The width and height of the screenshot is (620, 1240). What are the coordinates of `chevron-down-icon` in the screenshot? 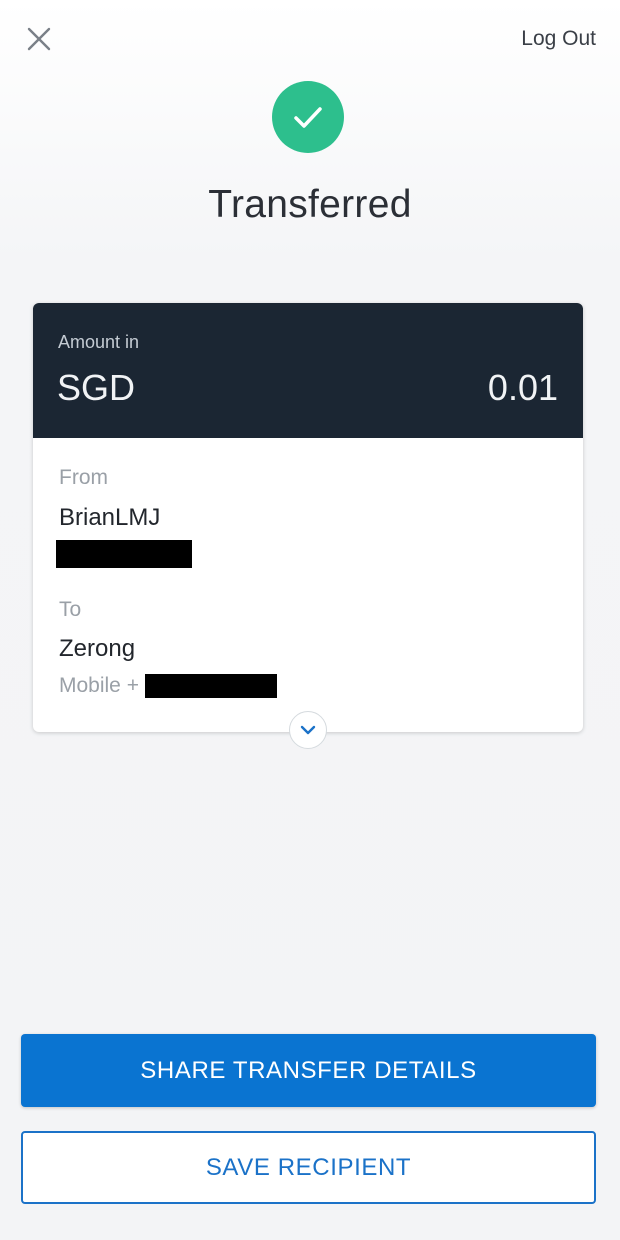 It's located at (308, 730).